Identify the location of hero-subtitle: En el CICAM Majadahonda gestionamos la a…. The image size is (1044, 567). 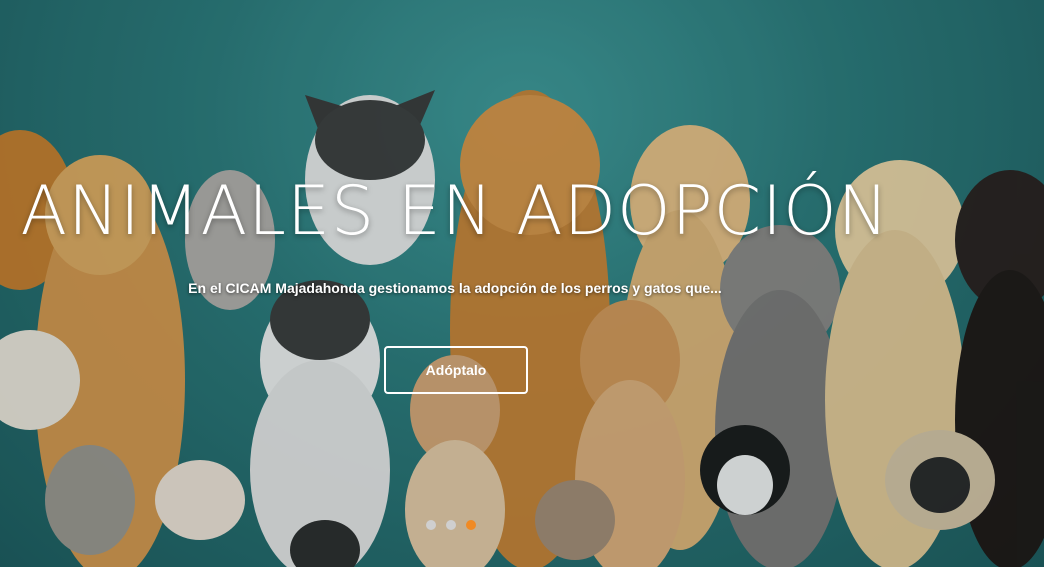
(455, 288).